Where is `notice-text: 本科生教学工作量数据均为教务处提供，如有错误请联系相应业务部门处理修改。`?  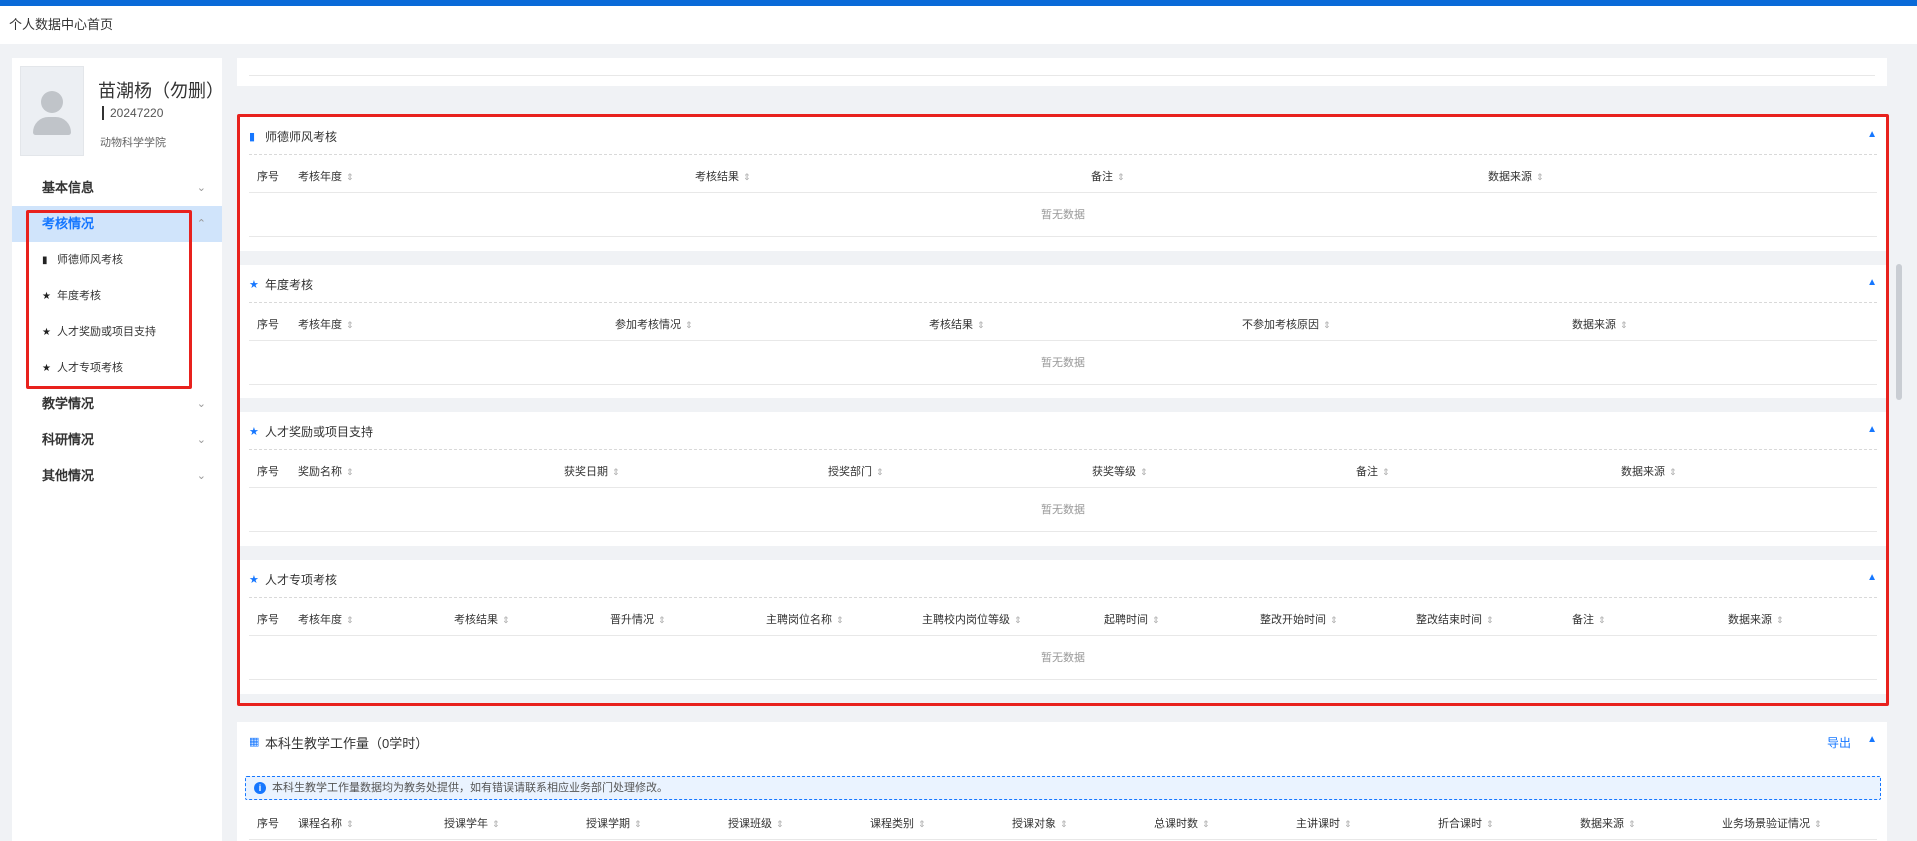 notice-text: 本科生教学工作量数据均为教务处提供，如有错误请联系相应业务部门处理修改。 is located at coordinates (470, 788).